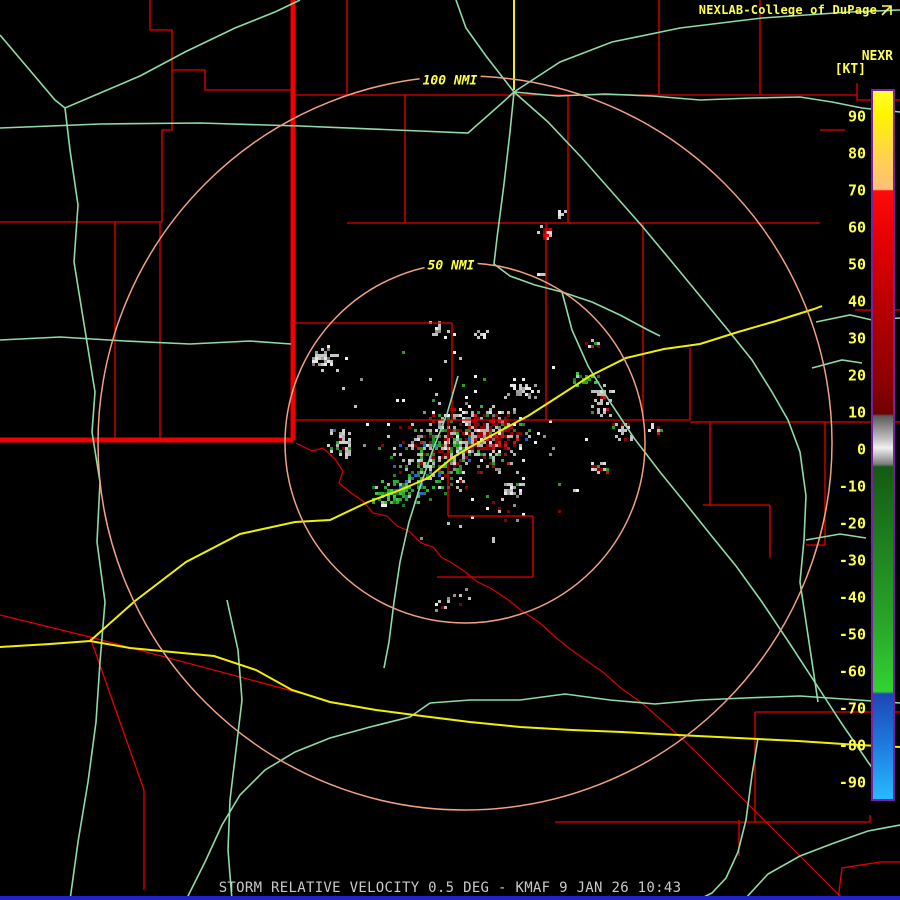 The image size is (900, 900). I want to click on colorbar-tick-label: 10, so click(856, 412).